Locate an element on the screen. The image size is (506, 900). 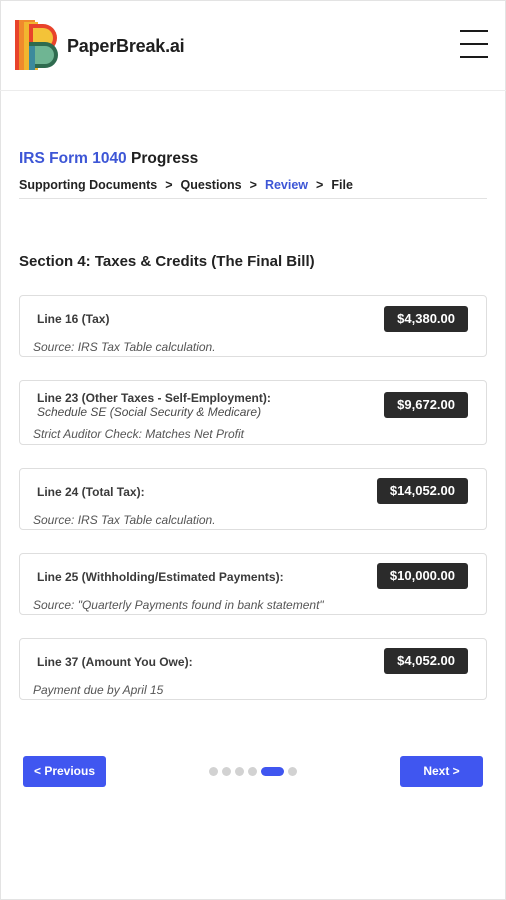
breadcrumb-step-file: File is located at coordinates (342, 185).